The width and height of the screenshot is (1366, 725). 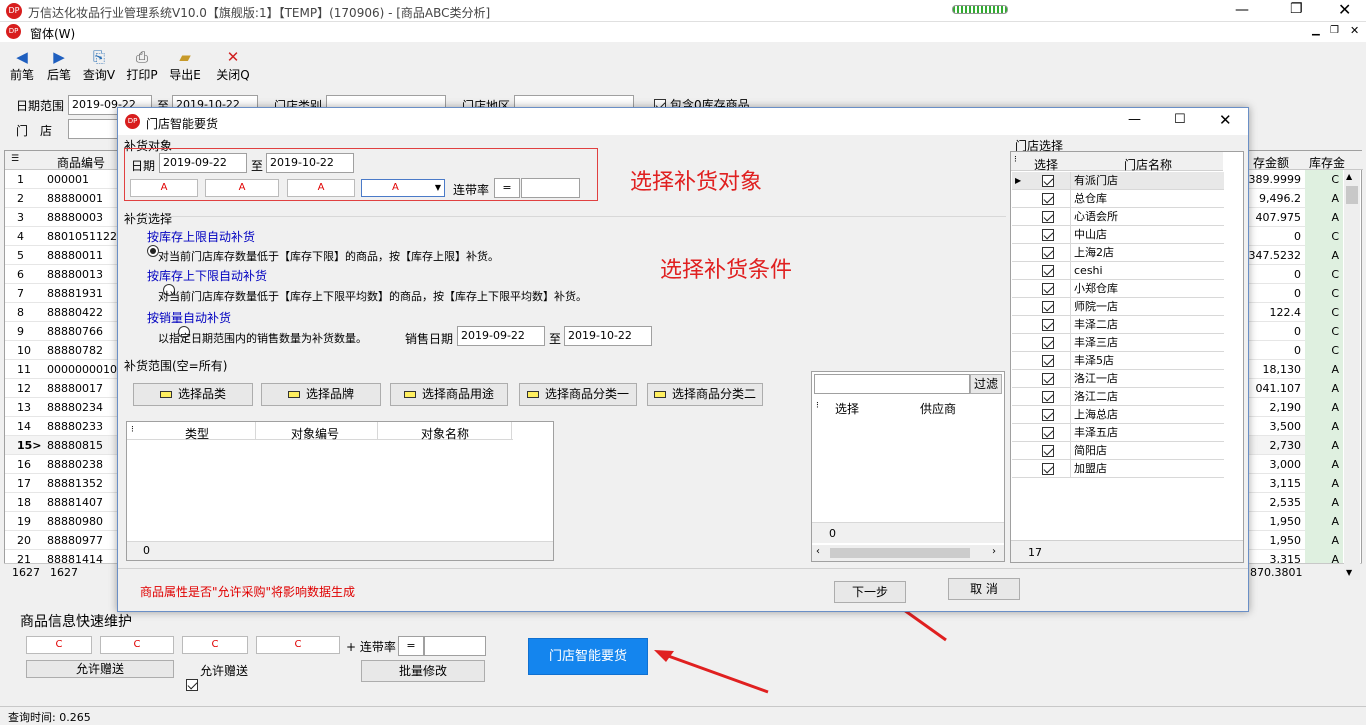 What do you see at coordinates (550, 188) in the screenshot?
I see `target-rate-input` at bounding box center [550, 188].